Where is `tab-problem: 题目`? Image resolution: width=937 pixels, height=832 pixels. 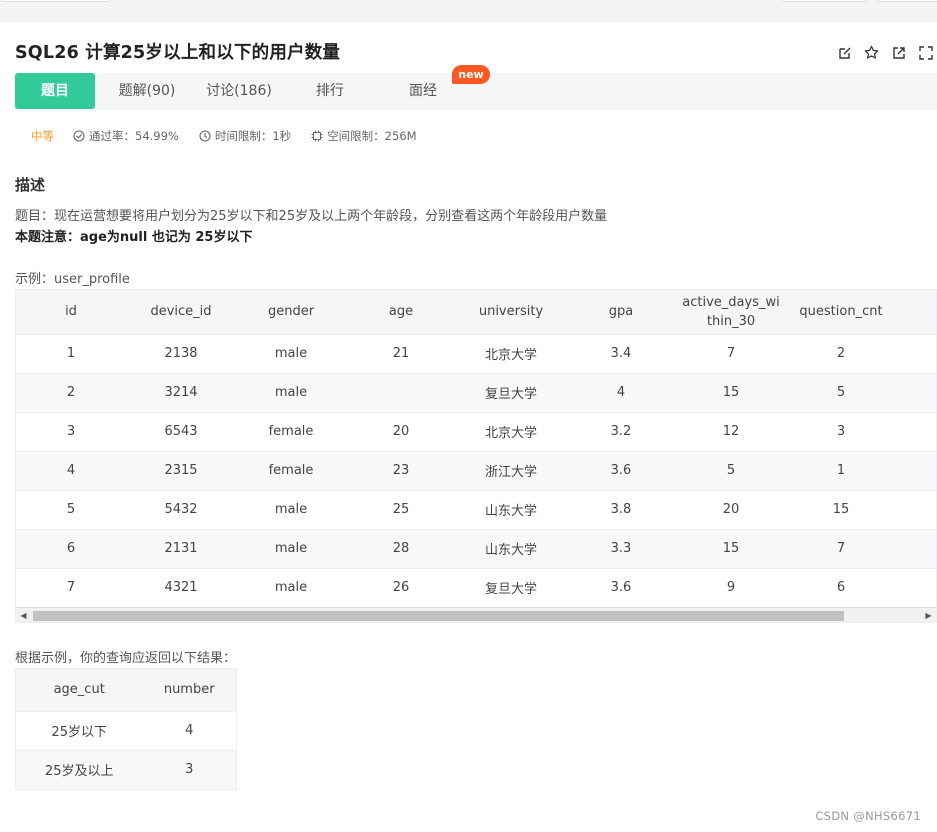 tab-problem: 题目 is located at coordinates (55, 91).